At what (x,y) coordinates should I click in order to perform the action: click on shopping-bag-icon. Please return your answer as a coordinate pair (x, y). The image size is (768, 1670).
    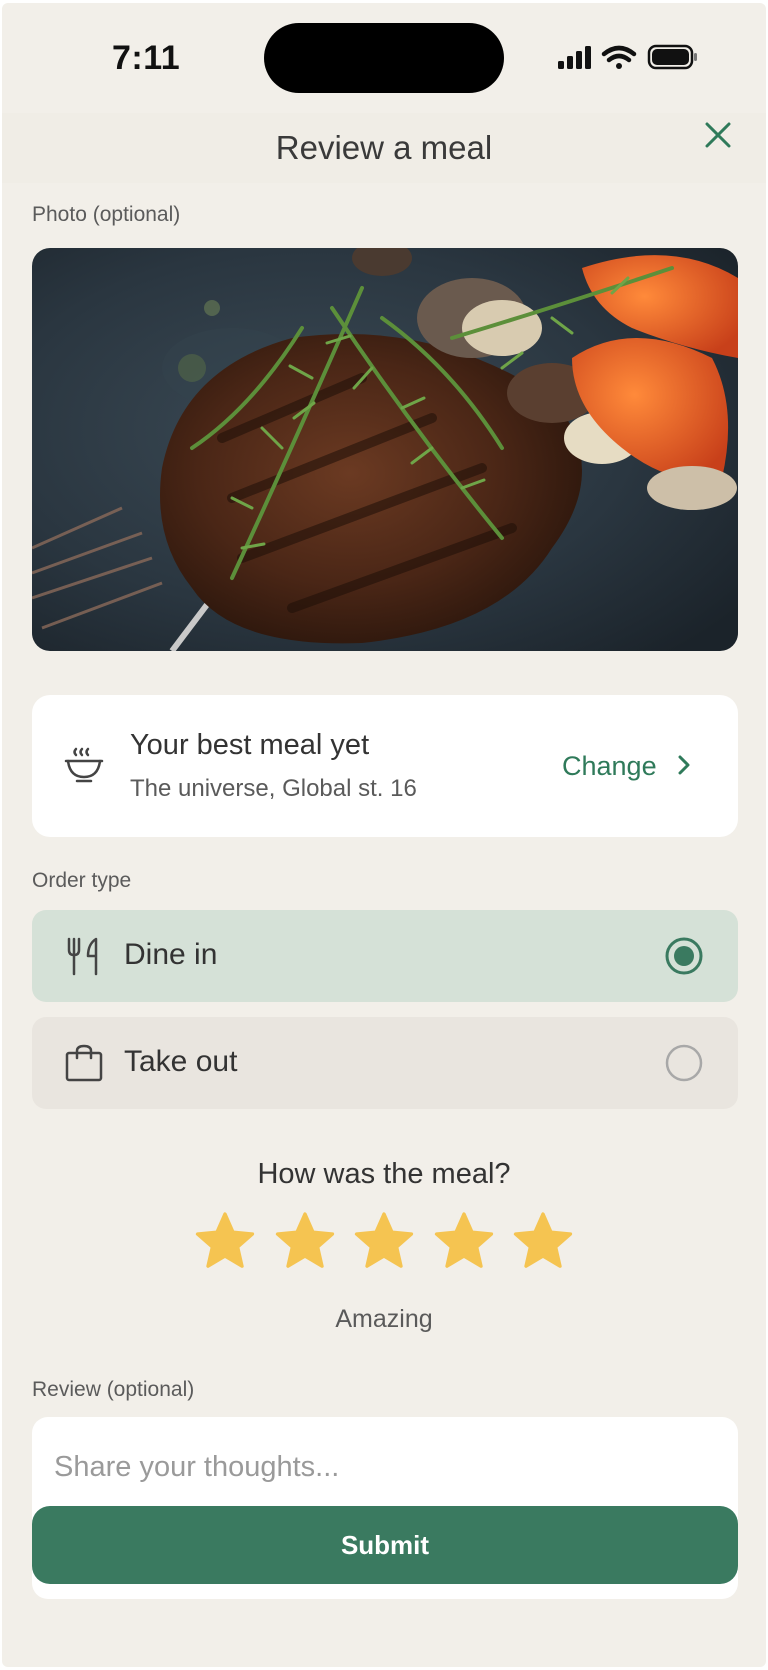
    Looking at the image, I should click on (84, 1063).